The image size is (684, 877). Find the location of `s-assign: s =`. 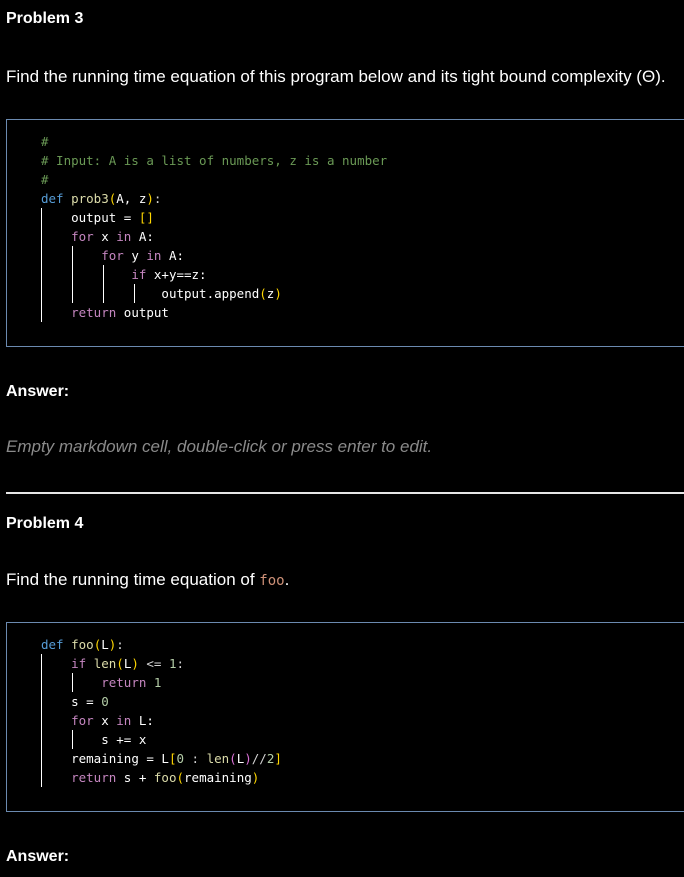

s-assign: s = is located at coordinates (86, 701).